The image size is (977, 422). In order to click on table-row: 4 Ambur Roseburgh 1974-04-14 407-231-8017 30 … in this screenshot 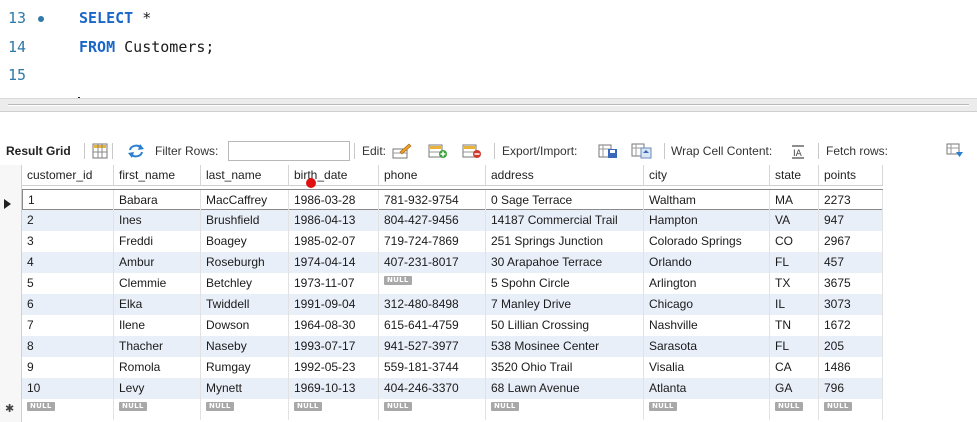, I will do `click(452, 262)`.